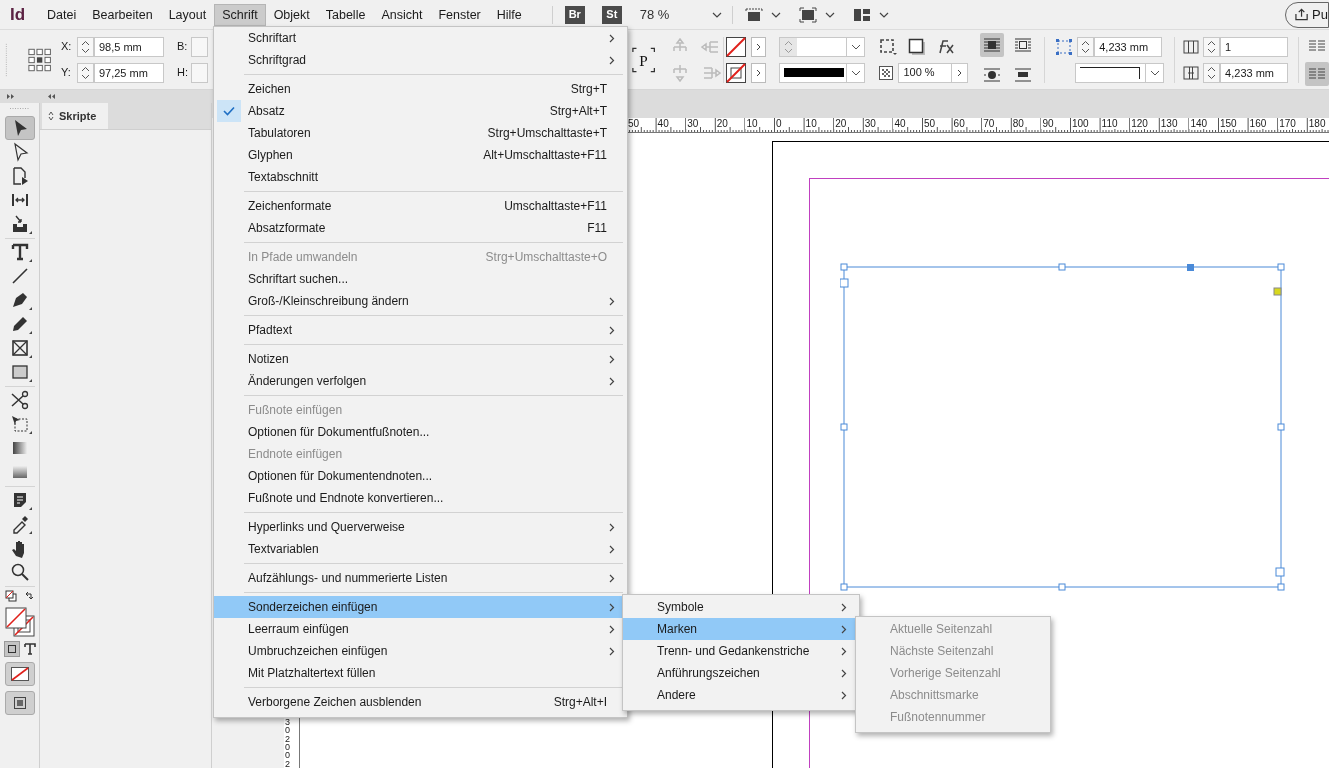  I want to click on formatting-container-icon, so click(11, 649).